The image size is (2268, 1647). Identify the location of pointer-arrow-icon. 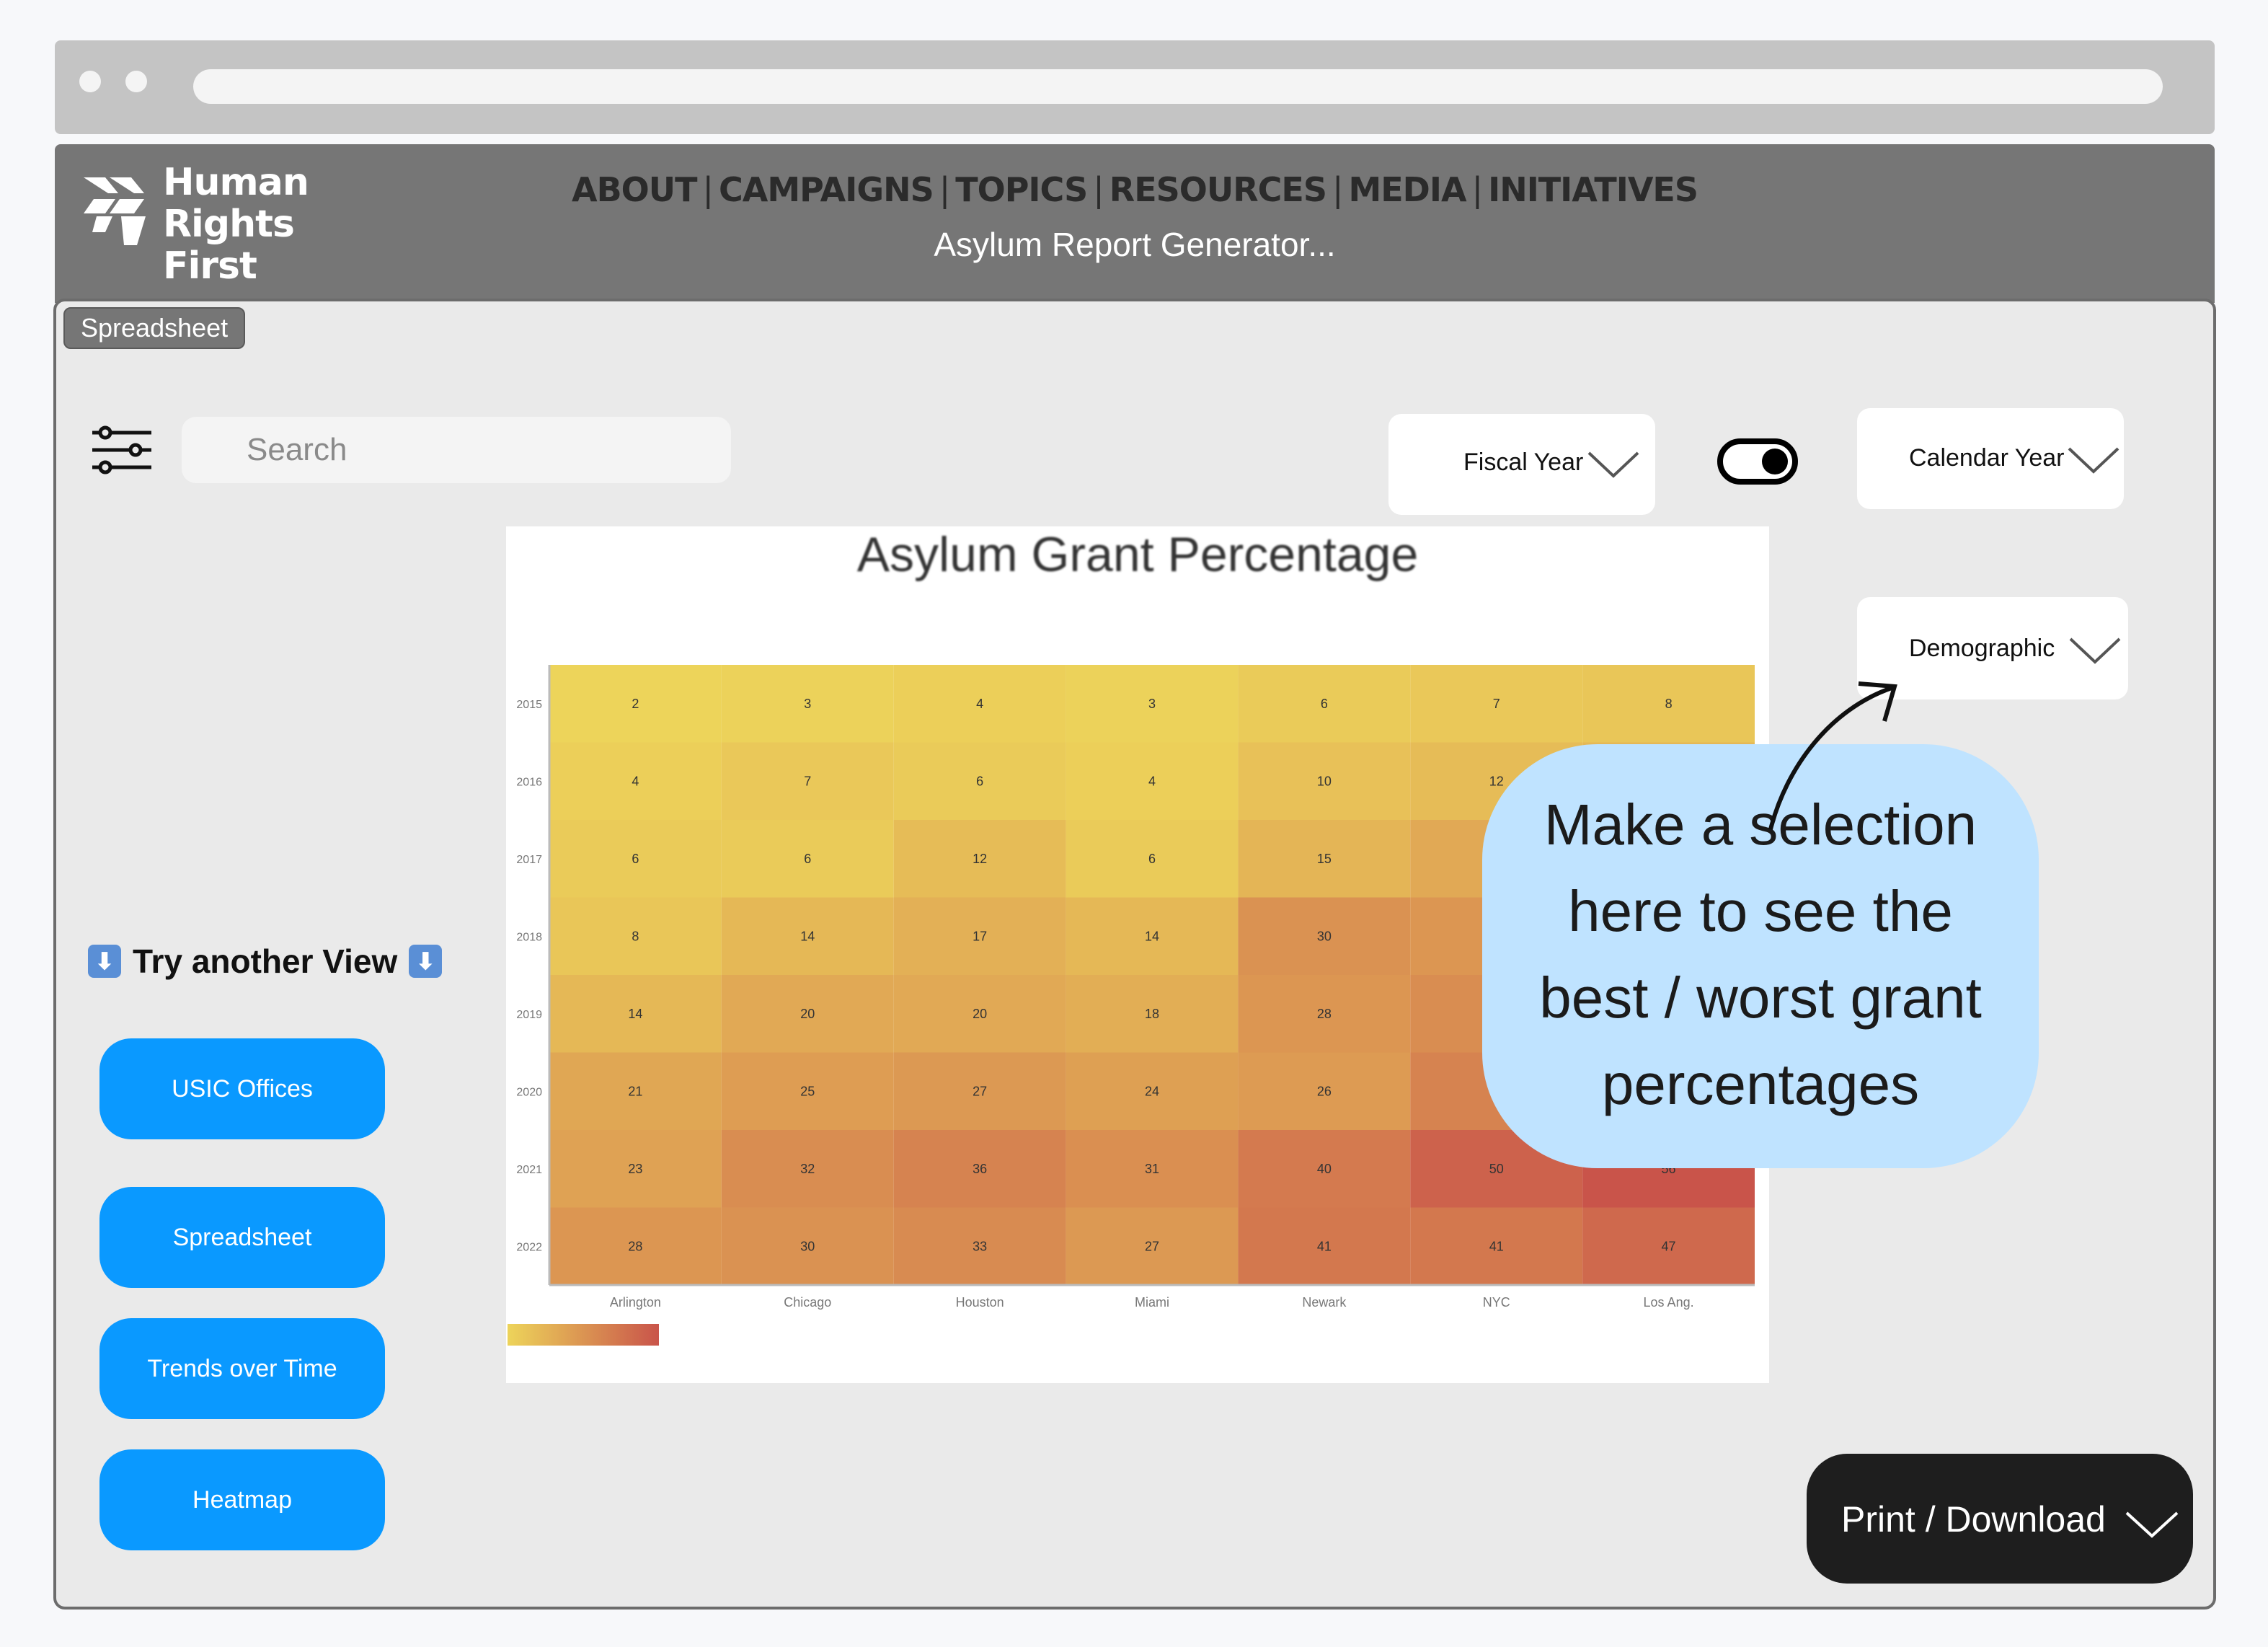
(1832, 756).